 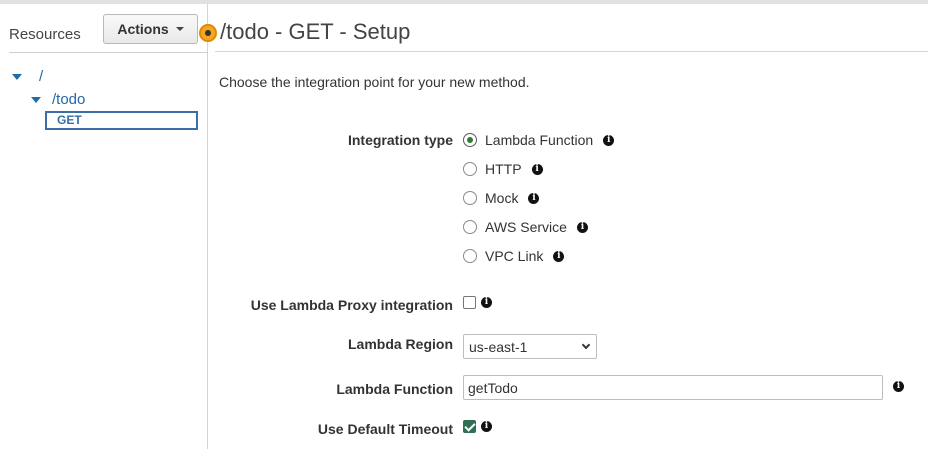 I want to click on radio-vpc-link: VPC Link i, so click(x=514, y=256).